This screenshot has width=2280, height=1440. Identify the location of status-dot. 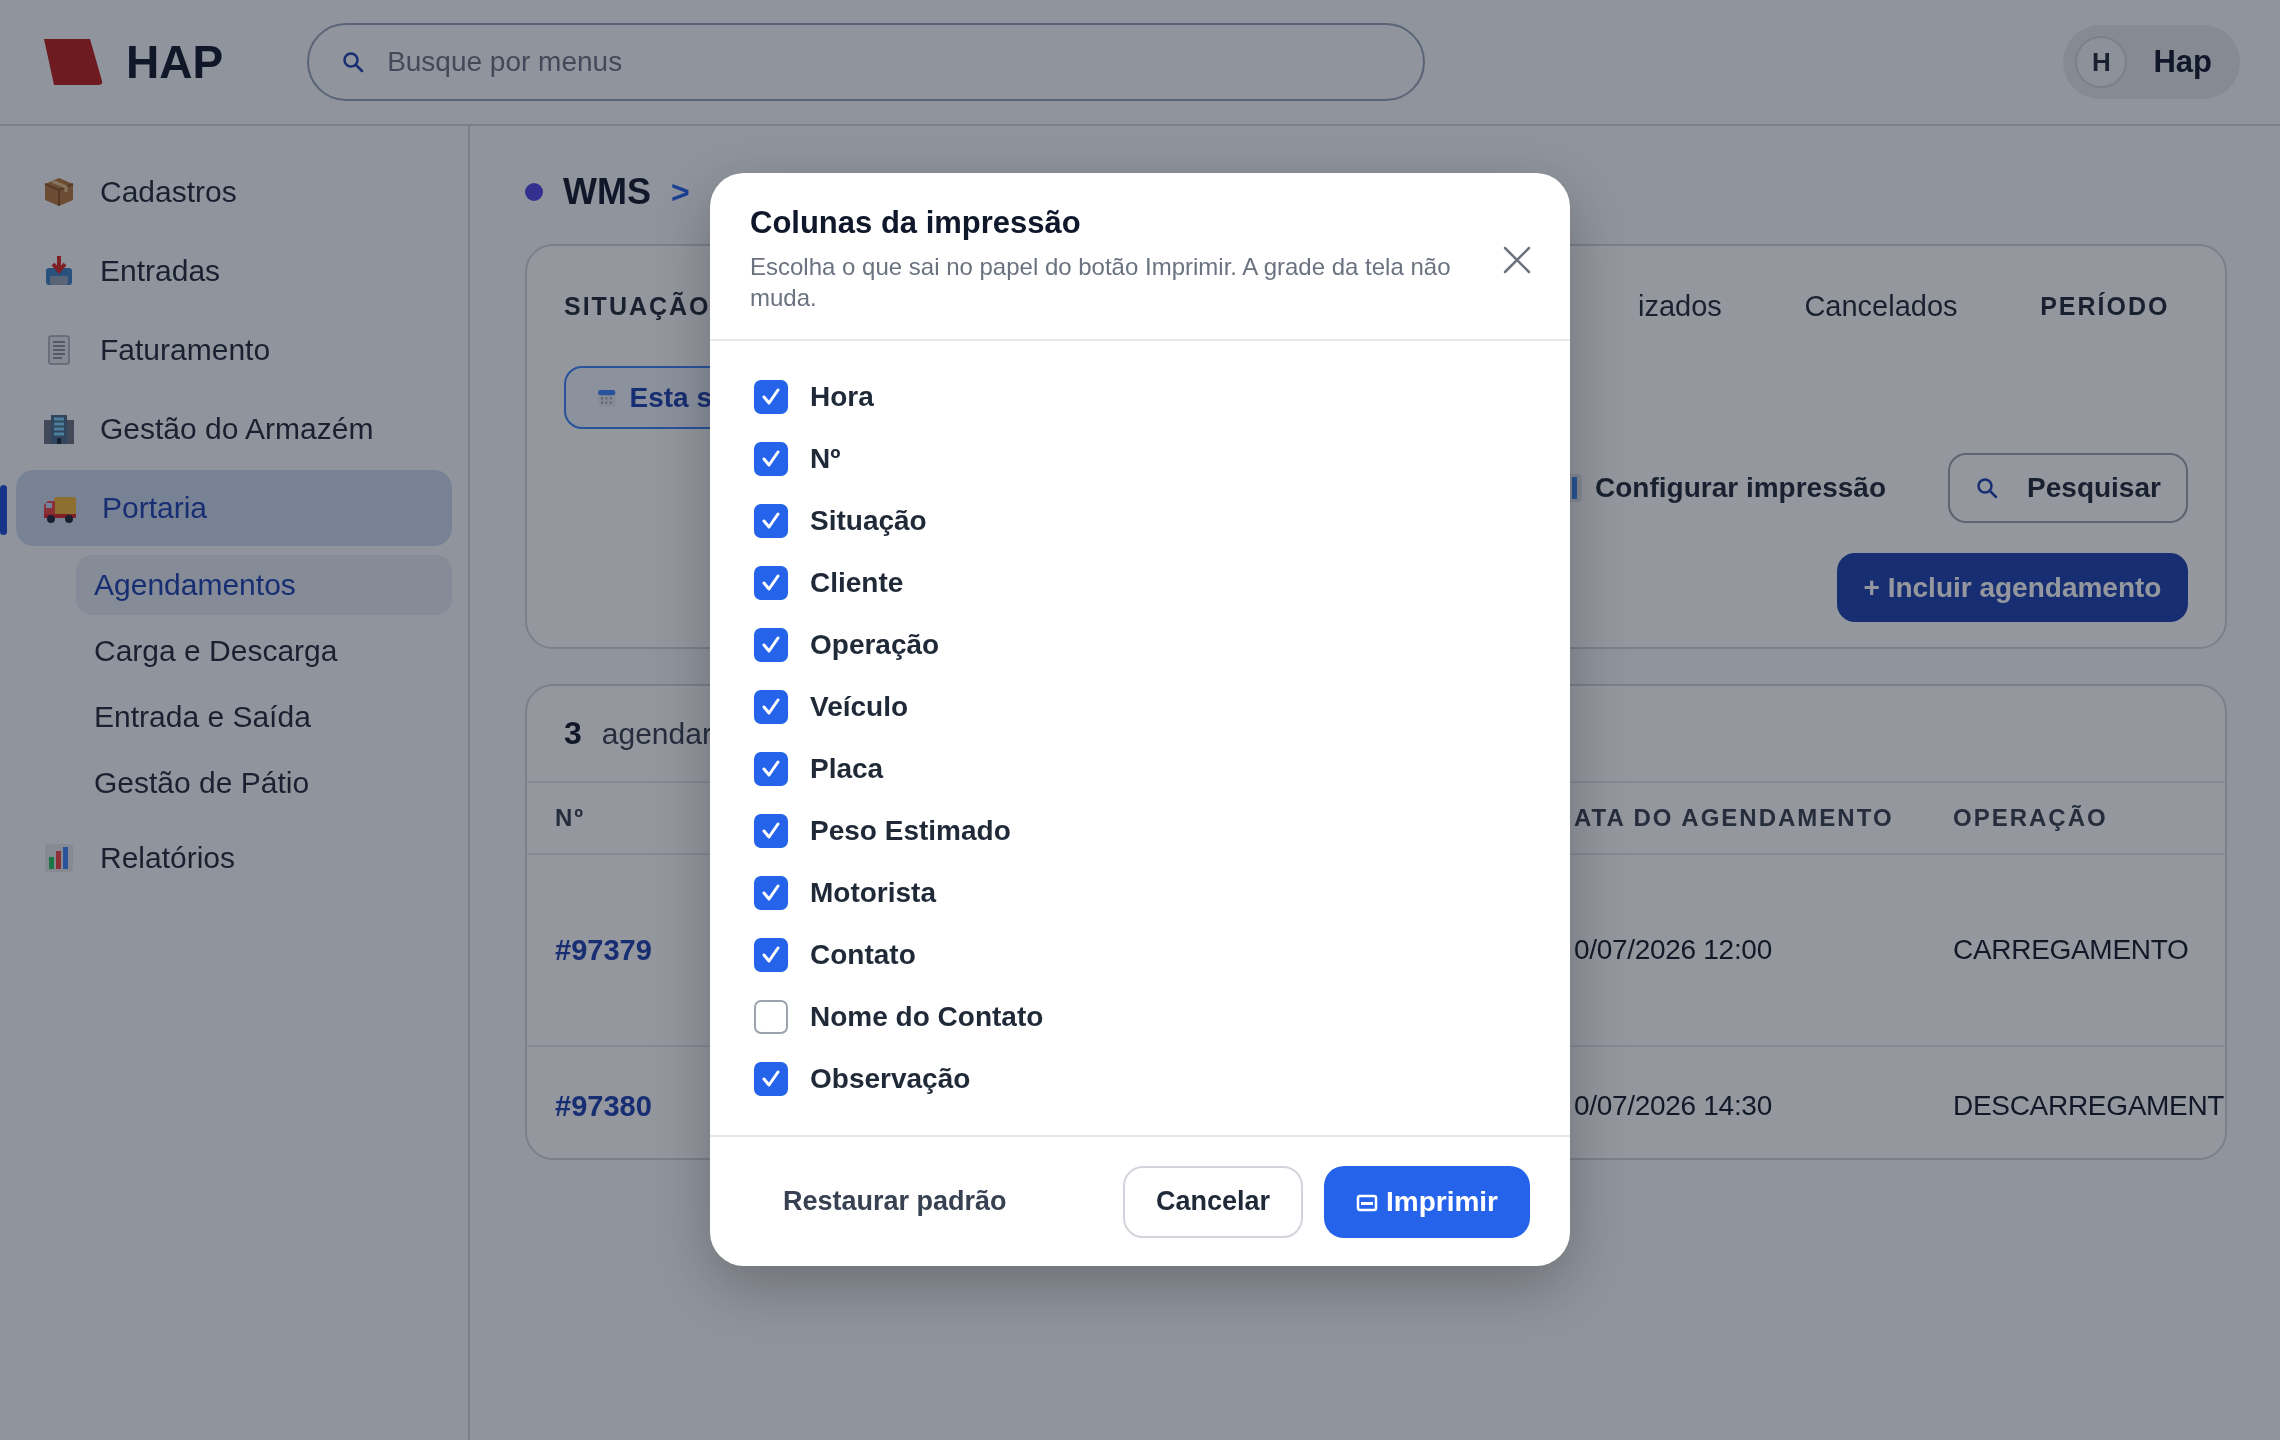
(534, 192).